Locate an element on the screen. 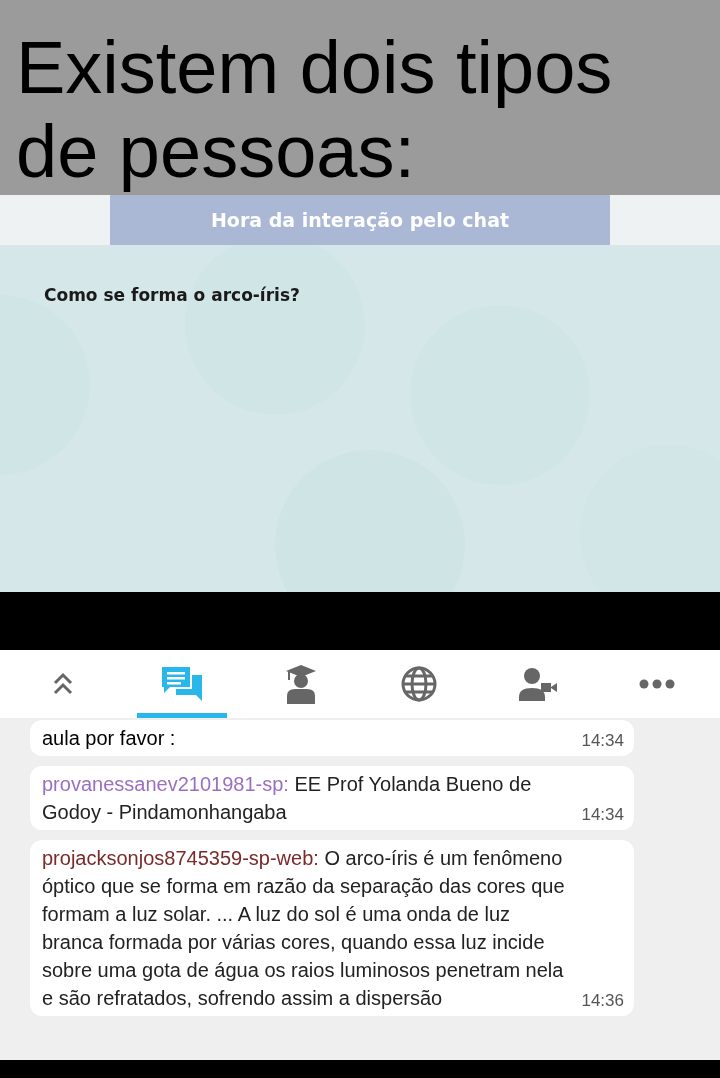 The image size is (720, 1078). globe-icon is located at coordinates (419, 684).